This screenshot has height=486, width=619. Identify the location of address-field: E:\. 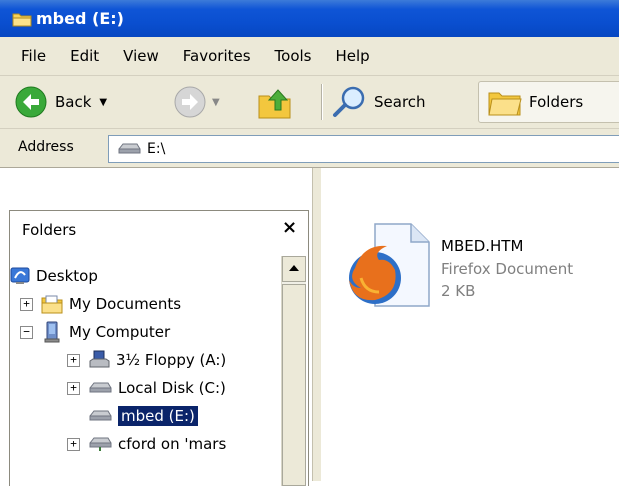
(363, 149).